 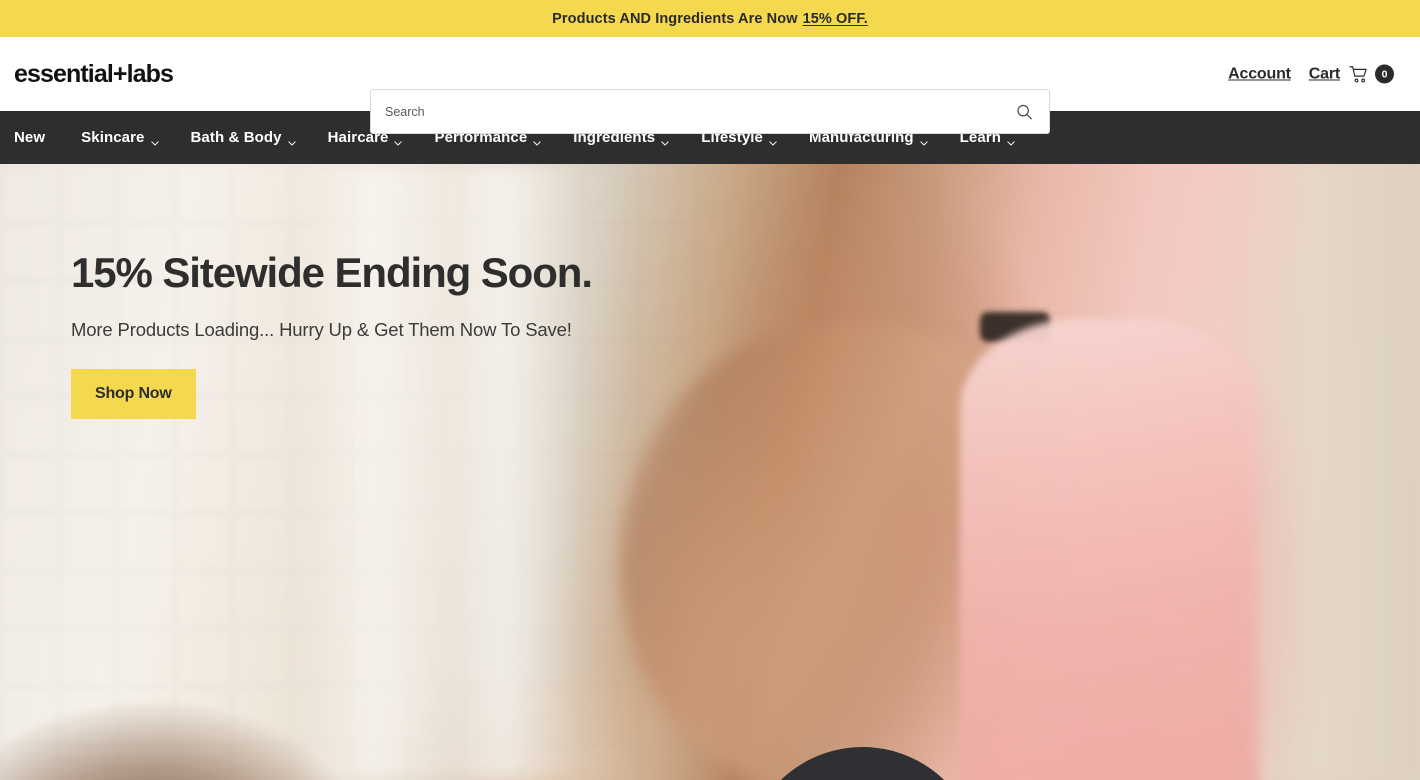 I want to click on shopping-cart-icon, so click(x=1359, y=74).